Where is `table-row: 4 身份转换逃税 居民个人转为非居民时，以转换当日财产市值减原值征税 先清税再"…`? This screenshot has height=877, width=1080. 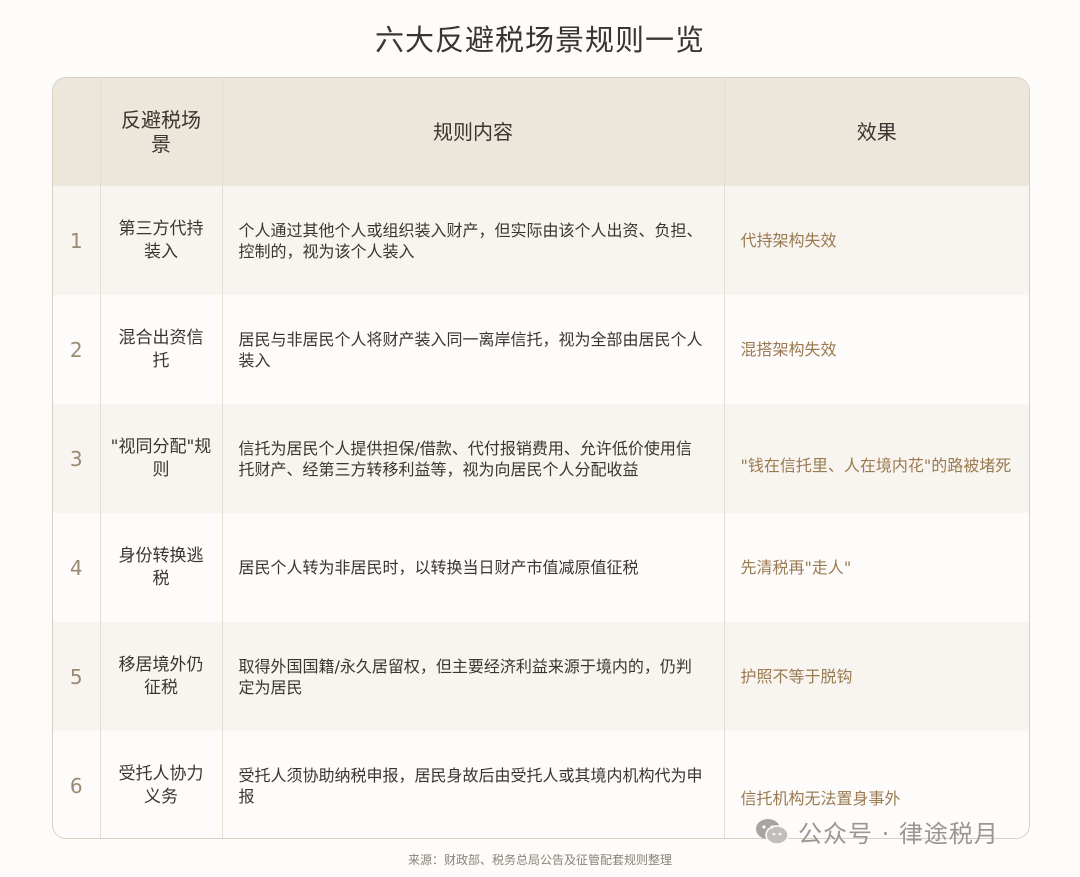 table-row: 4 身份转换逃税 居民个人转为非居民时，以转换当日财产市值减原值征税 先清税再"… is located at coordinates (541, 567).